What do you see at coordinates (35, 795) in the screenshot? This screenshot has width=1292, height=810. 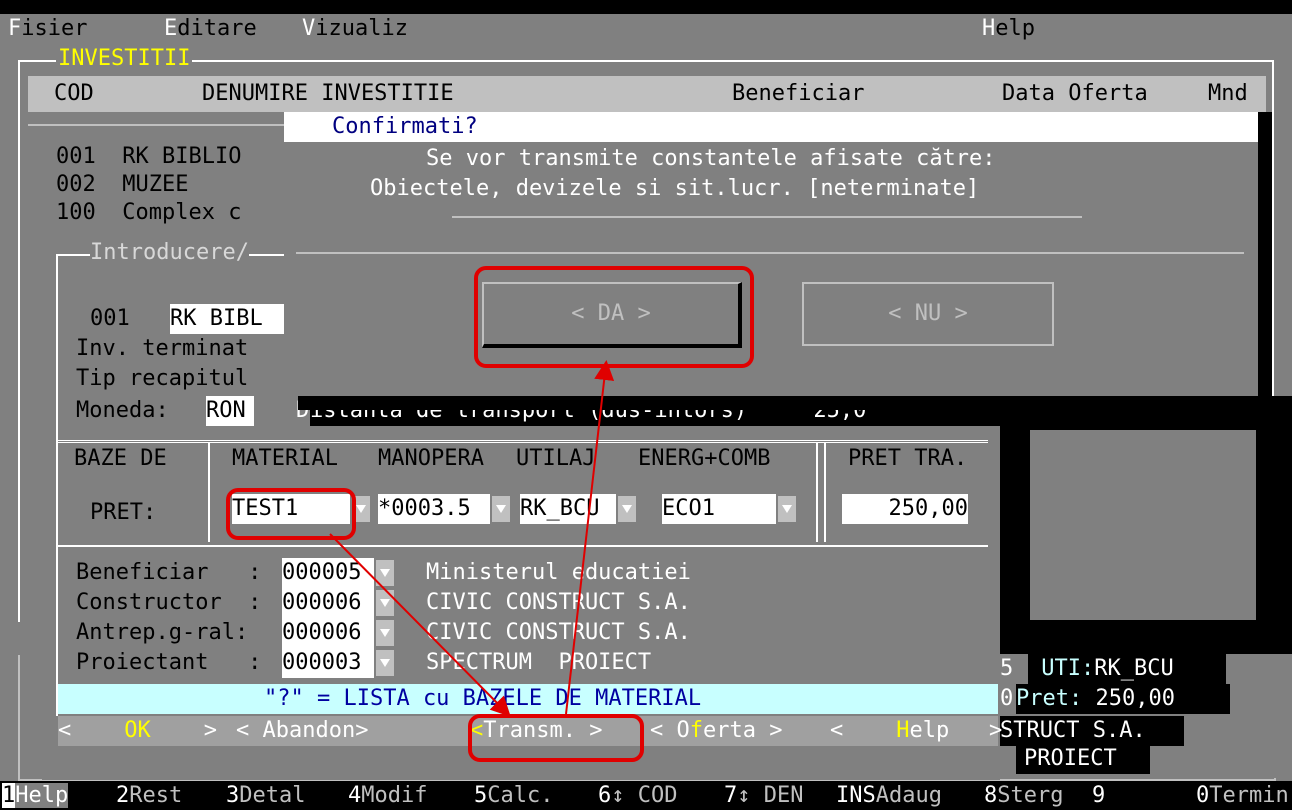 I see `fkey-help: 1Help` at bounding box center [35, 795].